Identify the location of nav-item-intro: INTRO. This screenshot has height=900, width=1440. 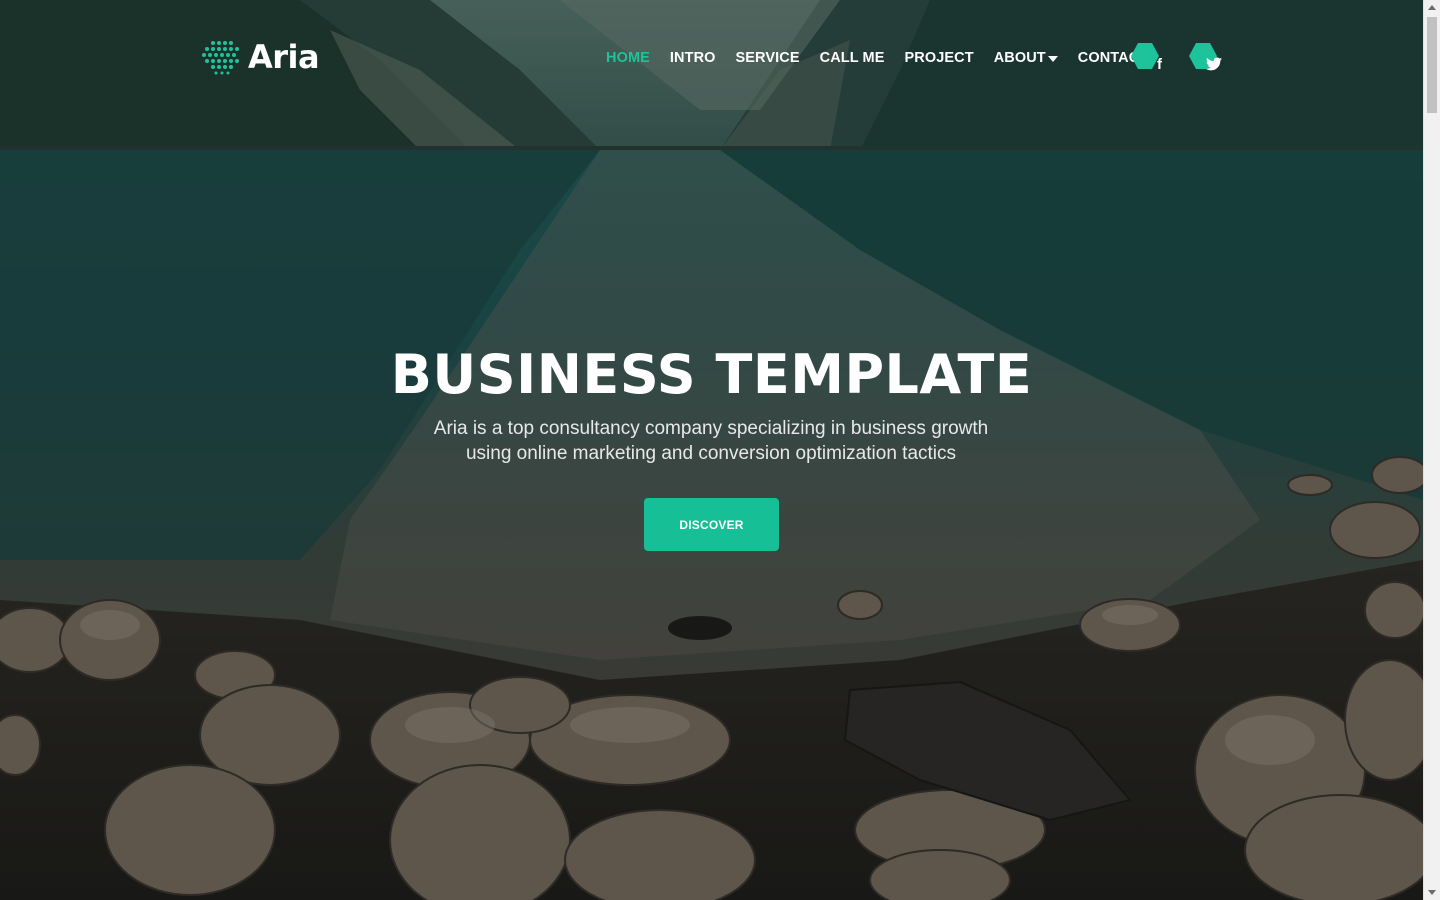
(693, 58).